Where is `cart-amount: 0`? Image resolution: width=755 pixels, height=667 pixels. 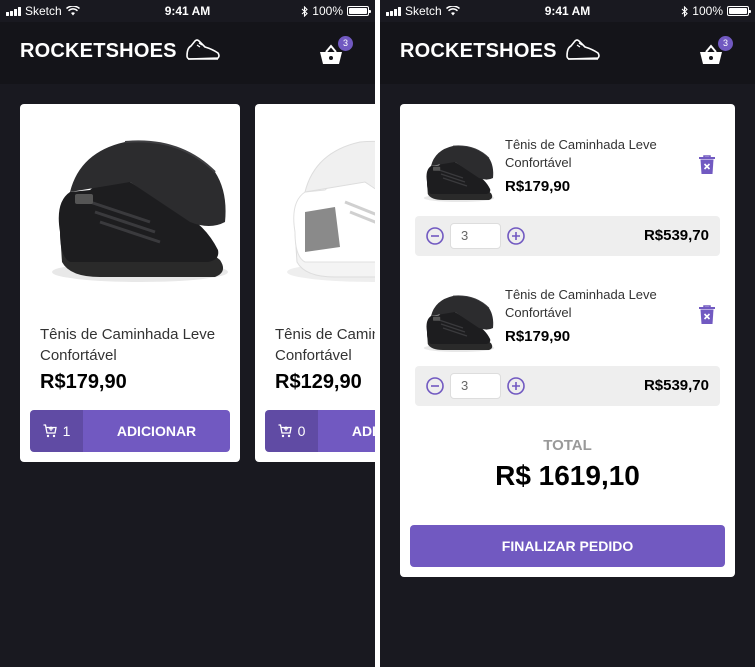 cart-amount: 0 is located at coordinates (291, 431).